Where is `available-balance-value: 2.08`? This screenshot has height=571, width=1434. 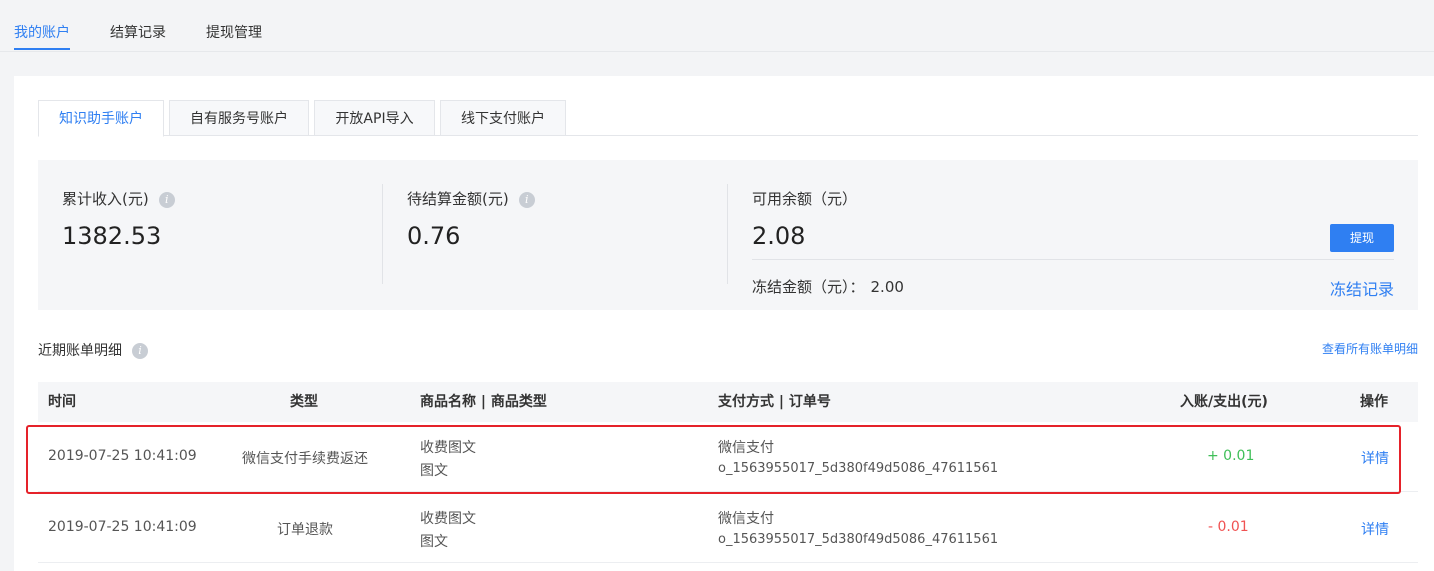 available-balance-value: 2.08 is located at coordinates (779, 236).